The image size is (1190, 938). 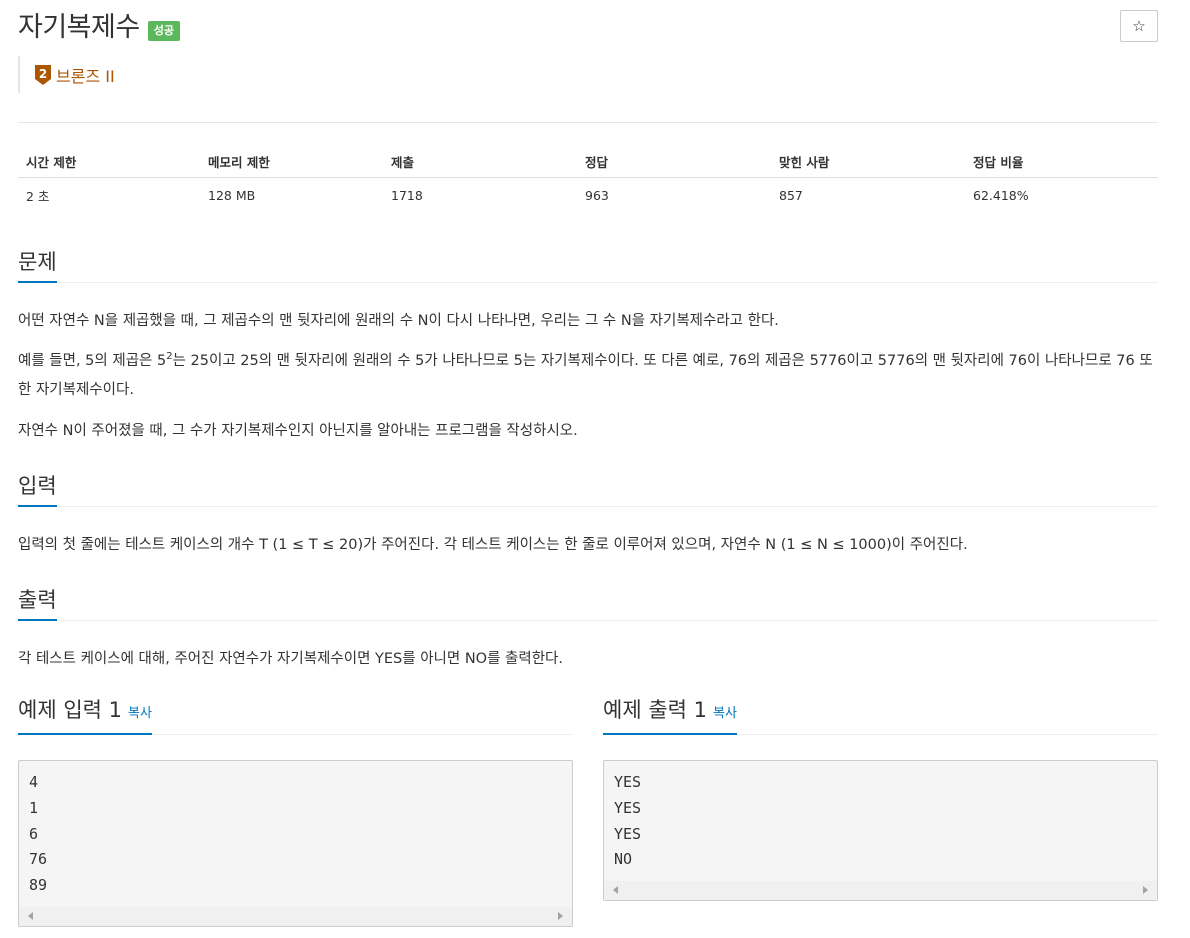 I want to click on problem-section-header: 문제, so click(x=588, y=264).